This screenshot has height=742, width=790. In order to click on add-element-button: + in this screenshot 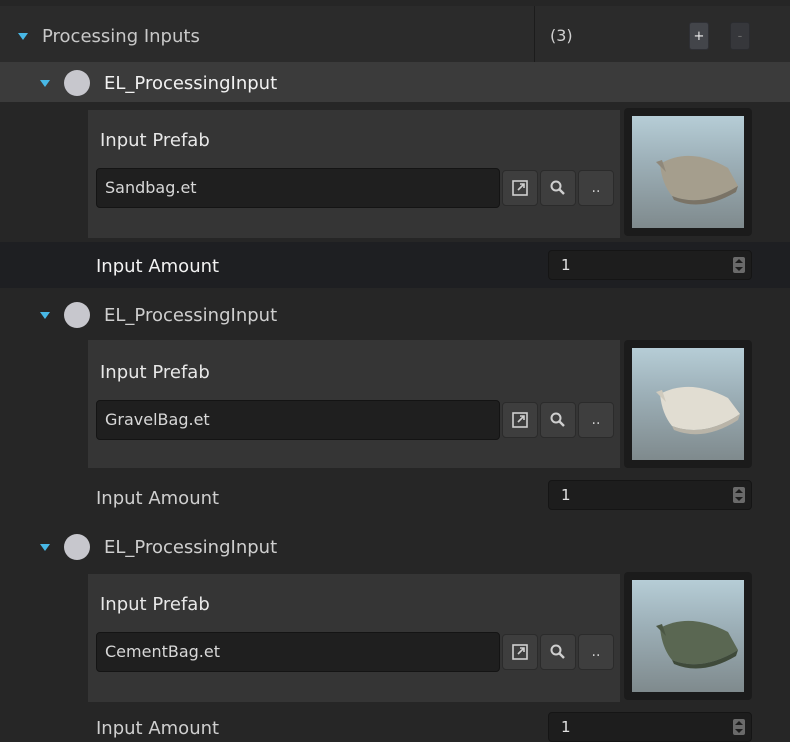, I will do `click(699, 36)`.